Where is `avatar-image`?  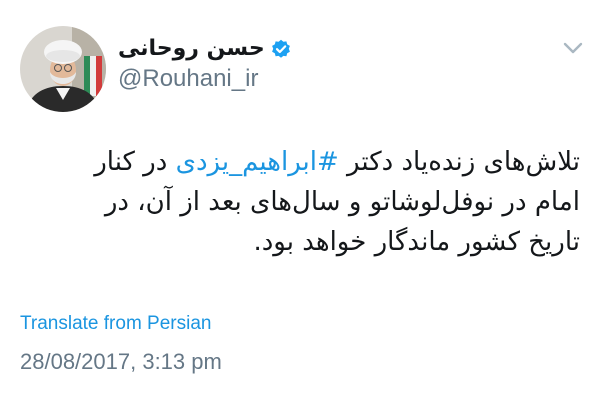
avatar-image is located at coordinates (63, 69).